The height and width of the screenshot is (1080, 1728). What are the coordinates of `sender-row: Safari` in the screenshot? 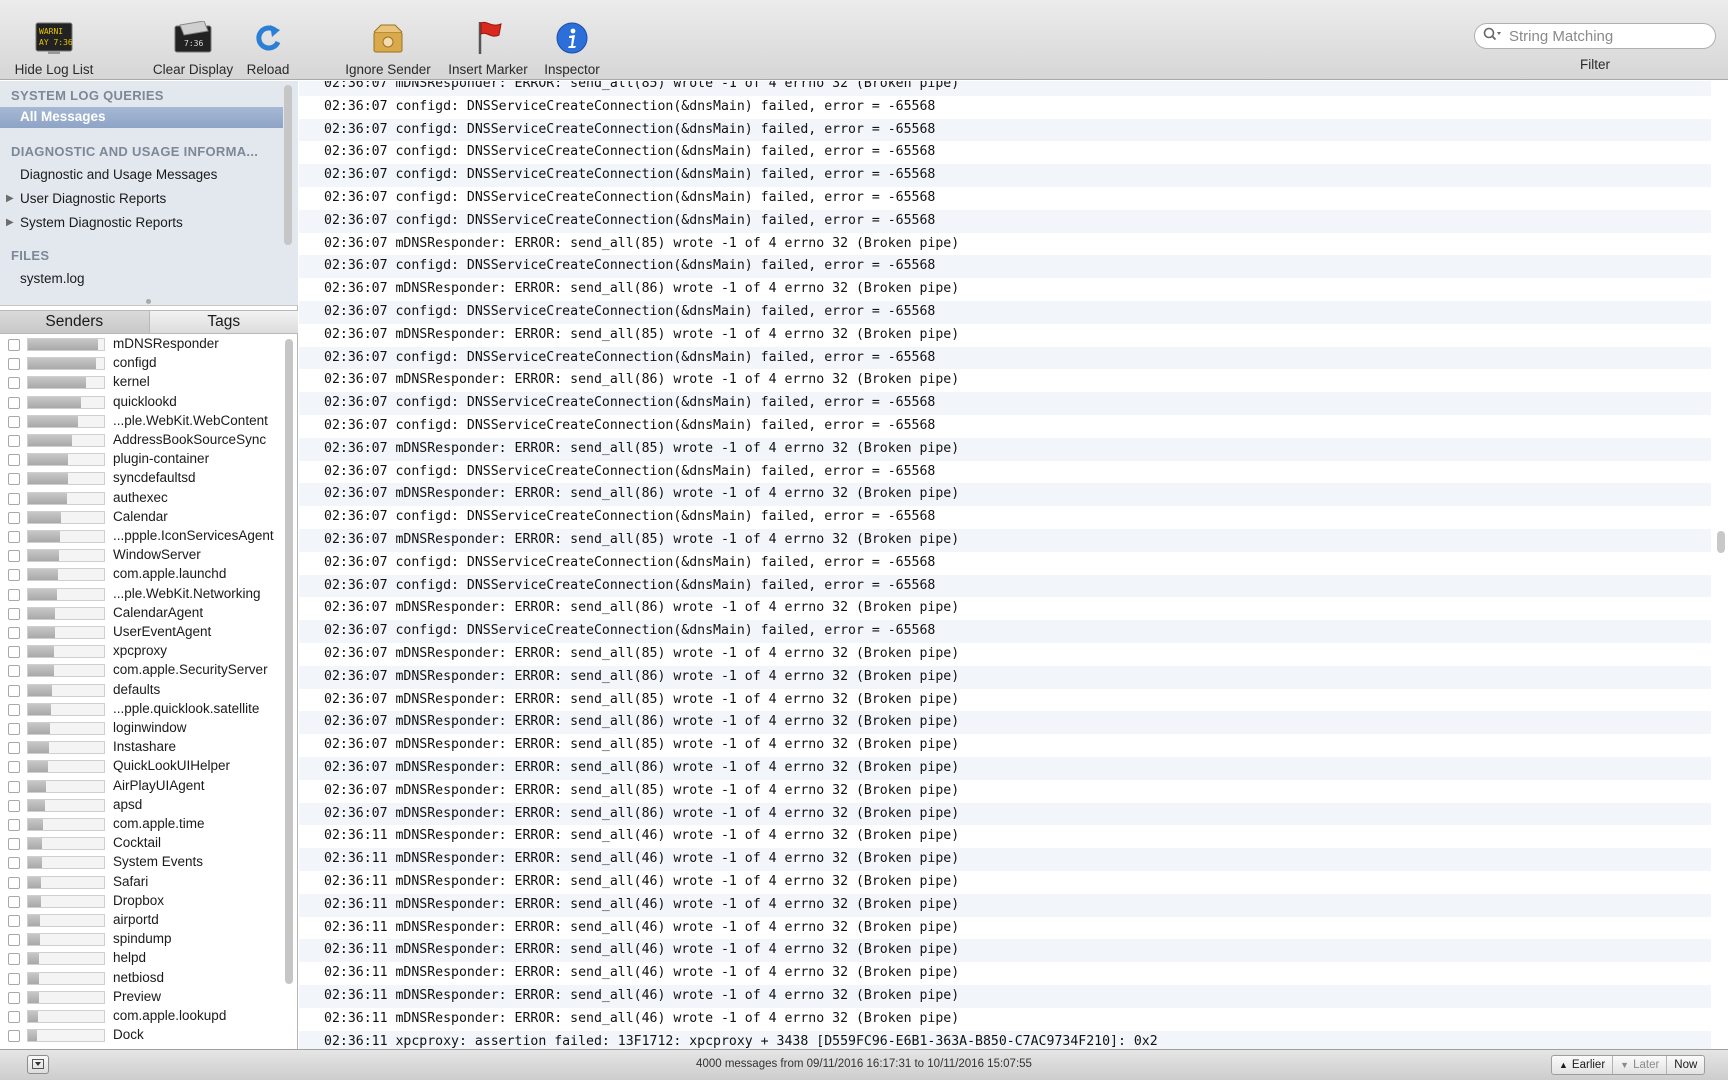 It's located at (142, 882).